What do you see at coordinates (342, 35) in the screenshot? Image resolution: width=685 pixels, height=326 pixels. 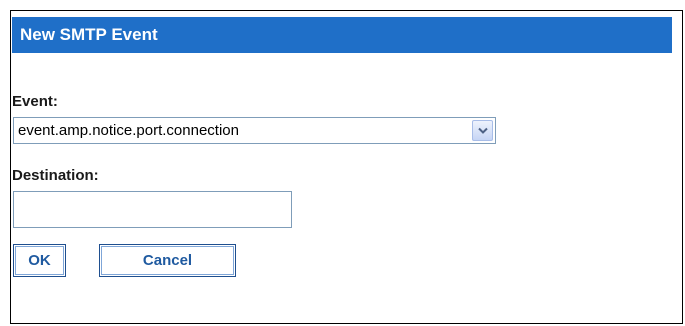 I see `dialog-title: New SMTP Event` at bounding box center [342, 35].